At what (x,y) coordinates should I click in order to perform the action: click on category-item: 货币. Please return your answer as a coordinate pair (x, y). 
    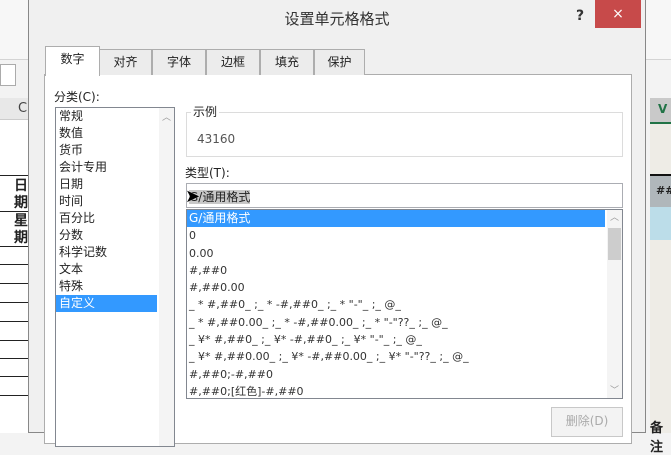
    Looking at the image, I should click on (106, 150).